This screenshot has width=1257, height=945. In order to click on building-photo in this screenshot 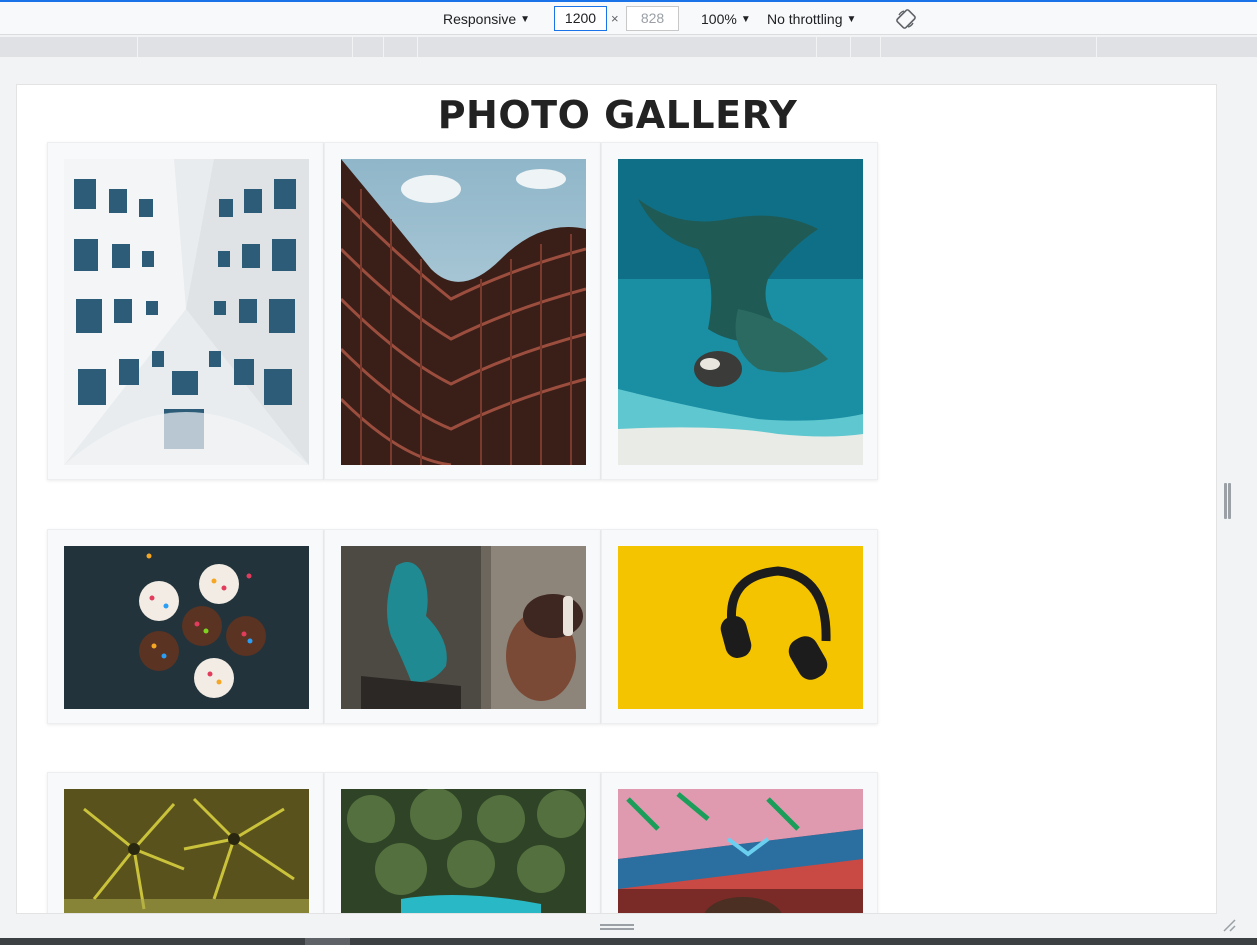, I will do `click(186, 312)`.